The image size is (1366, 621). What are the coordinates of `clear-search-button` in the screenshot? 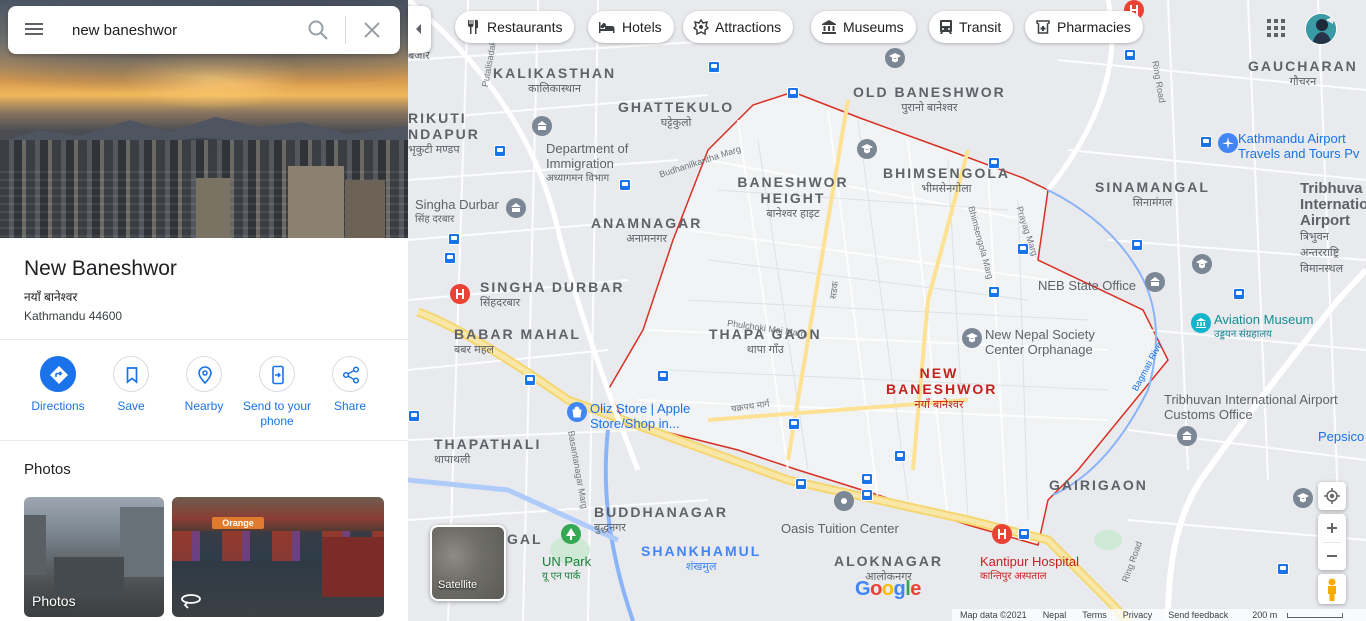 It's located at (372, 30).